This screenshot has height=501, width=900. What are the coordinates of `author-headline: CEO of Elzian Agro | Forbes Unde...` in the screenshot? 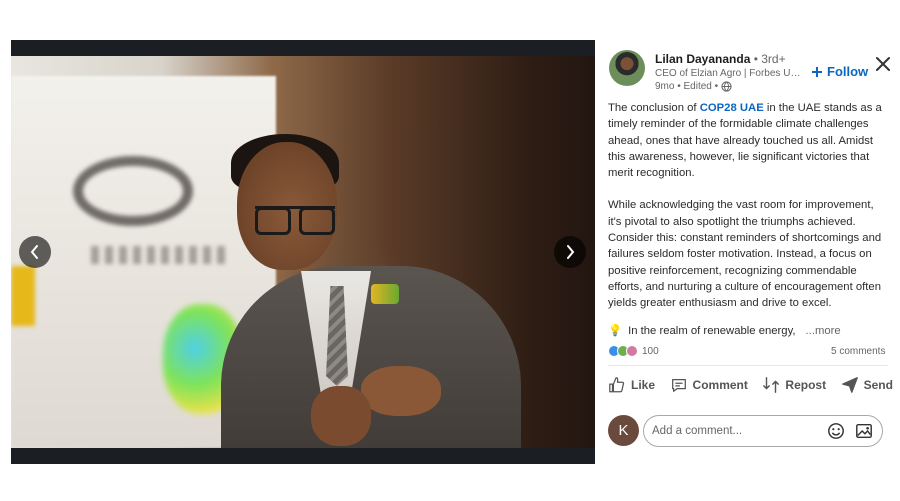 It's located at (730, 73).